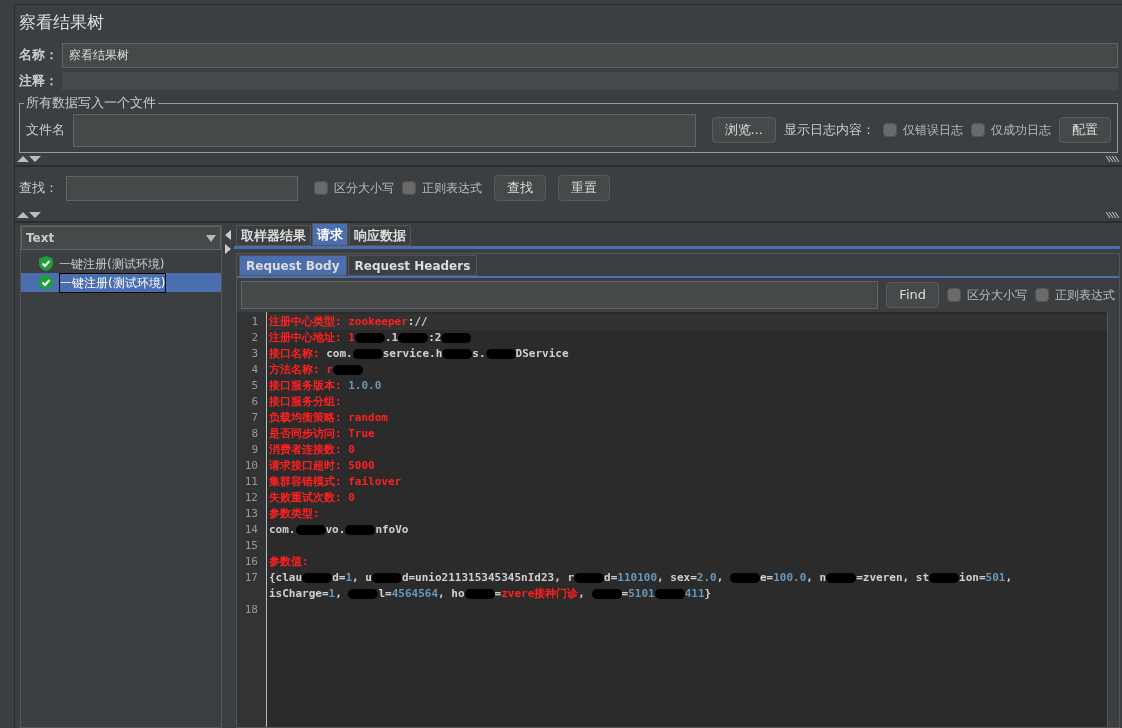 Image resolution: width=1122 pixels, height=728 pixels. I want to click on code-text: DService, so click(542, 353).